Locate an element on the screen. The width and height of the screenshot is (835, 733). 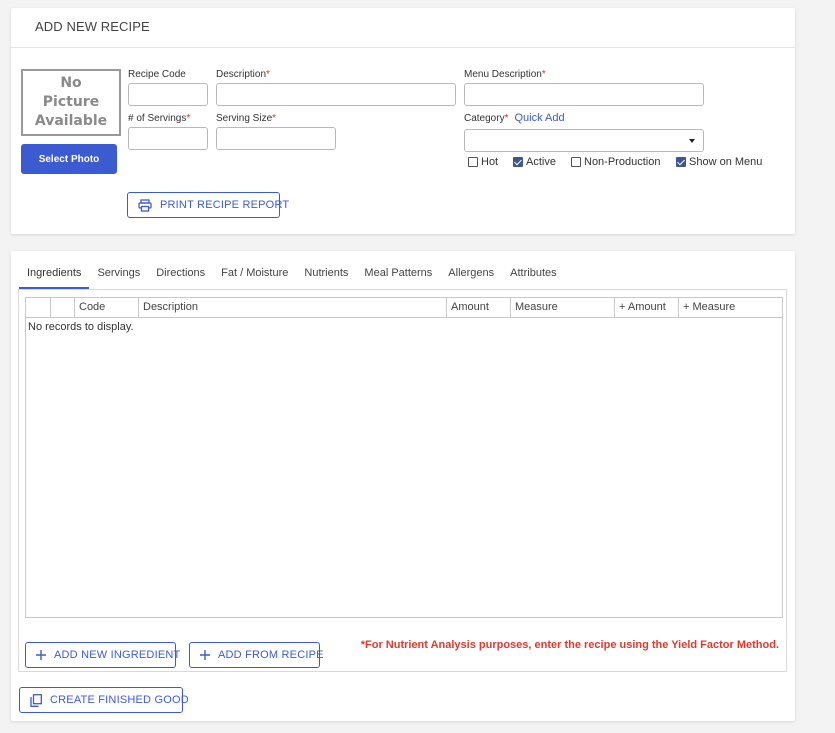
tab-allergens: Allergens is located at coordinates (471, 276).